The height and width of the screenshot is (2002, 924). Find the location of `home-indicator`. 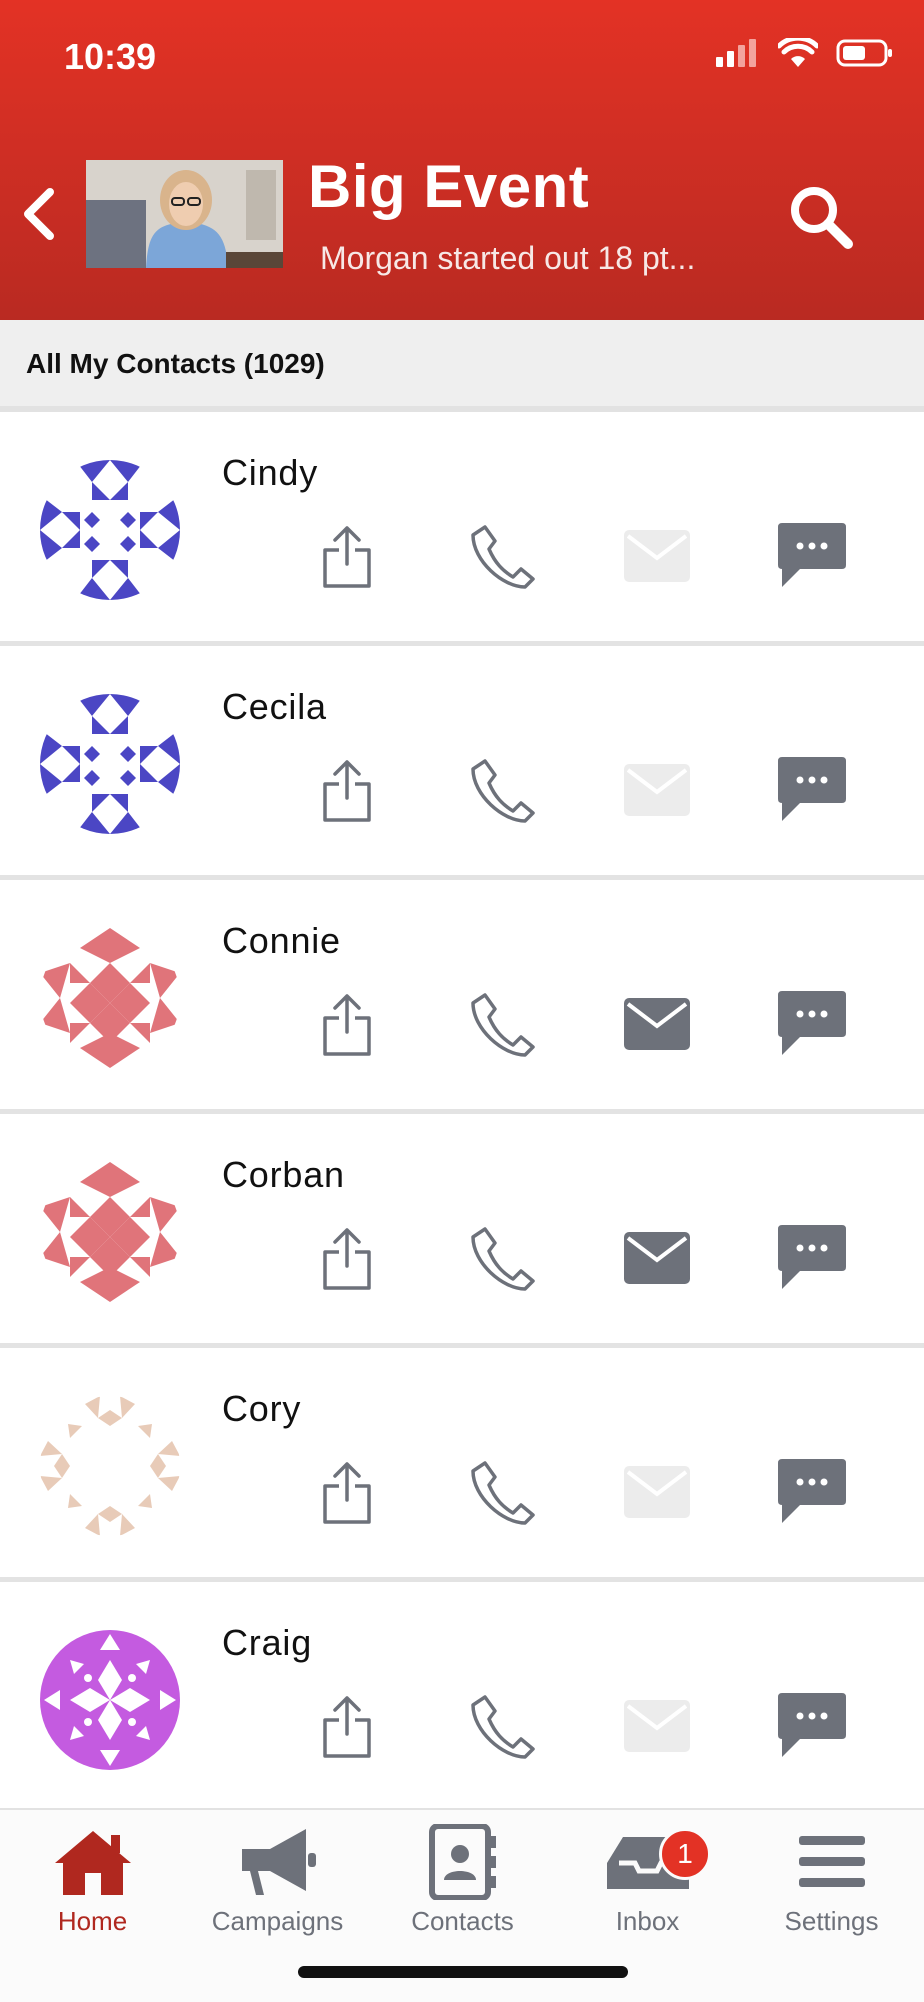

home-indicator is located at coordinates (463, 1972).